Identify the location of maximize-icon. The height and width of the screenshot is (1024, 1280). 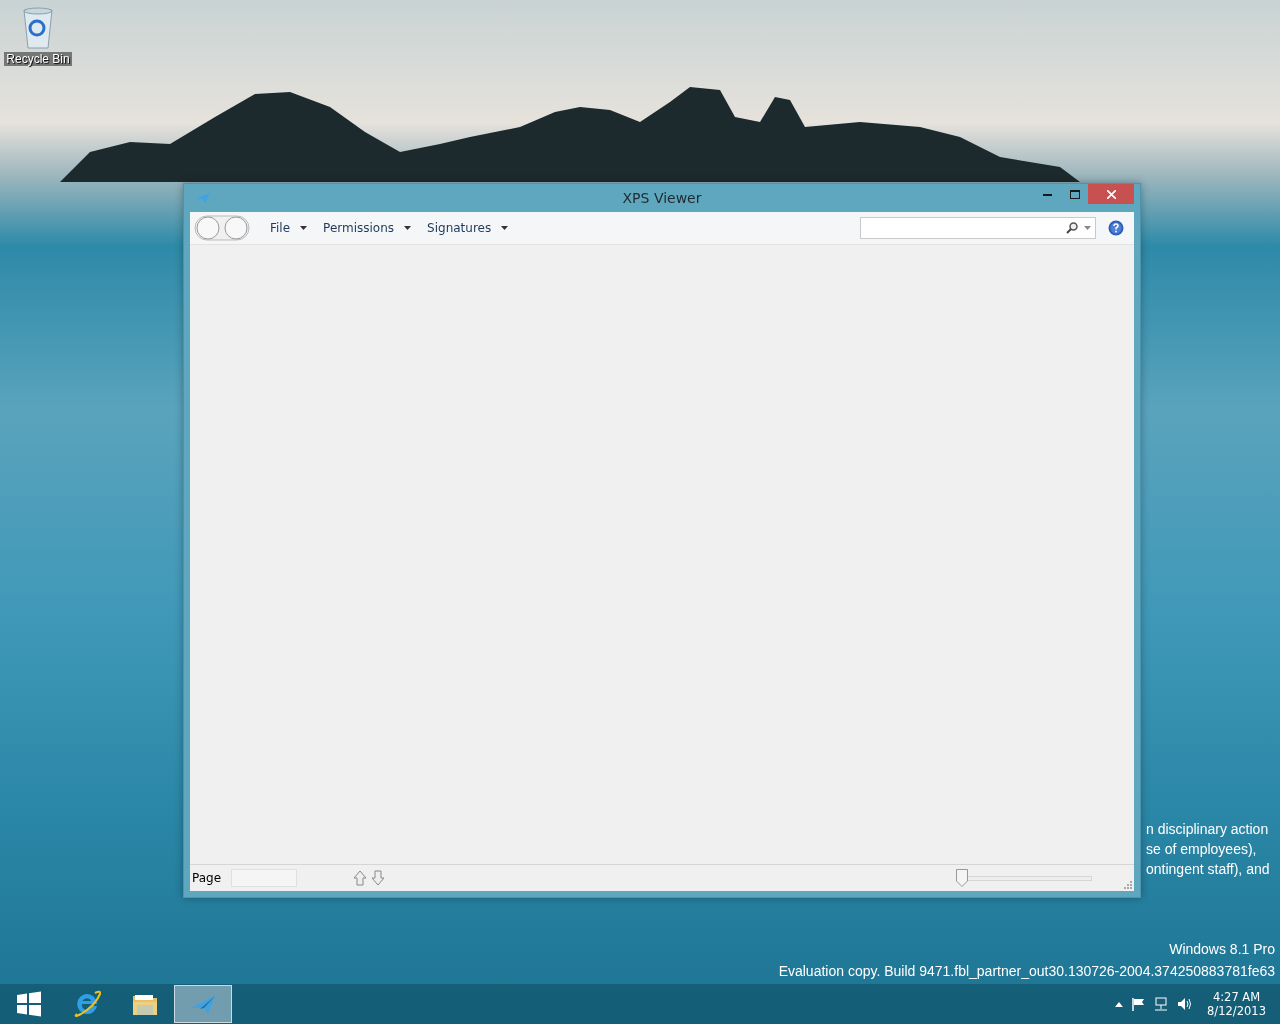
(1074, 194).